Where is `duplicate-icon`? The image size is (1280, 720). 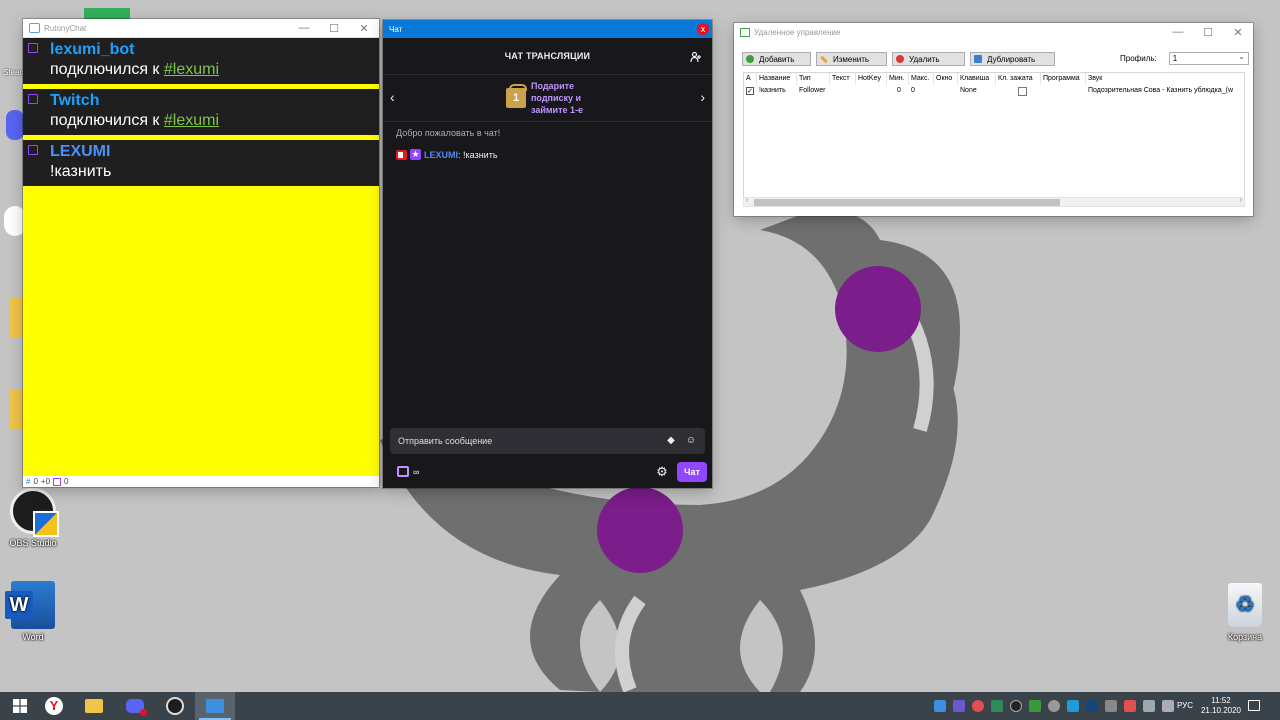 duplicate-icon is located at coordinates (978, 59).